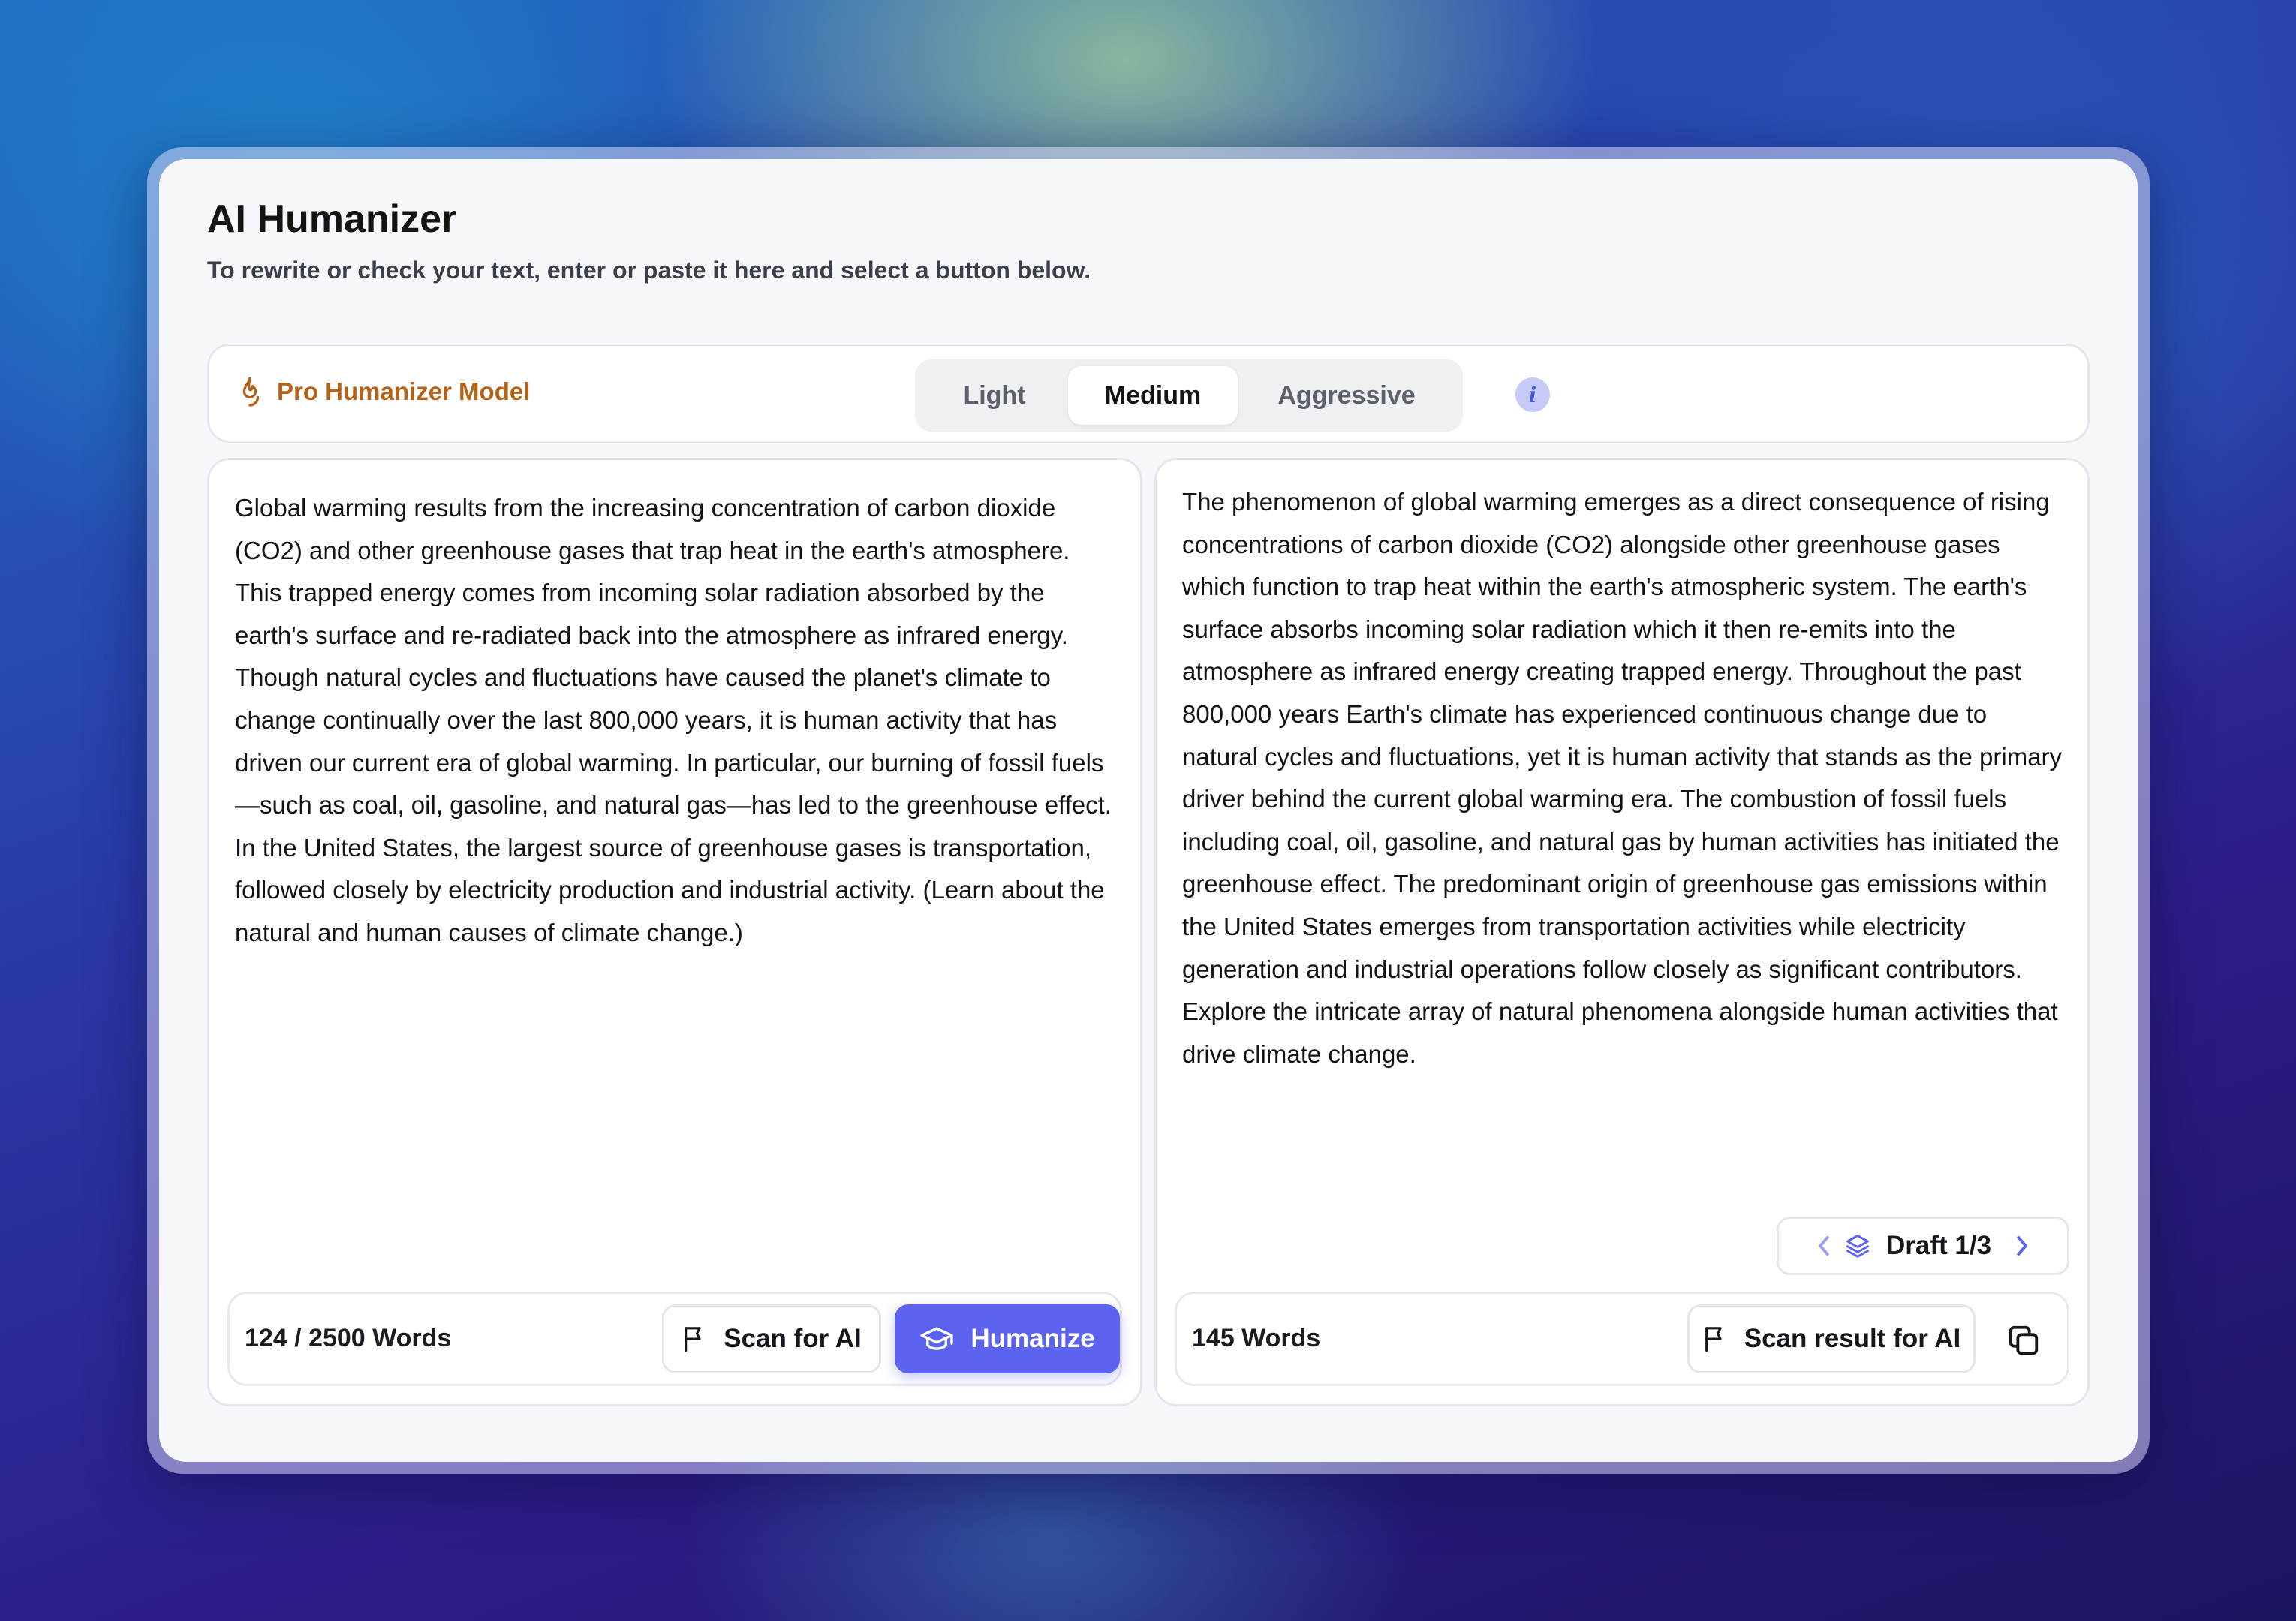 This screenshot has height=1621, width=2296. I want to click on page-title: AI Humanizer, so click(332, 219).